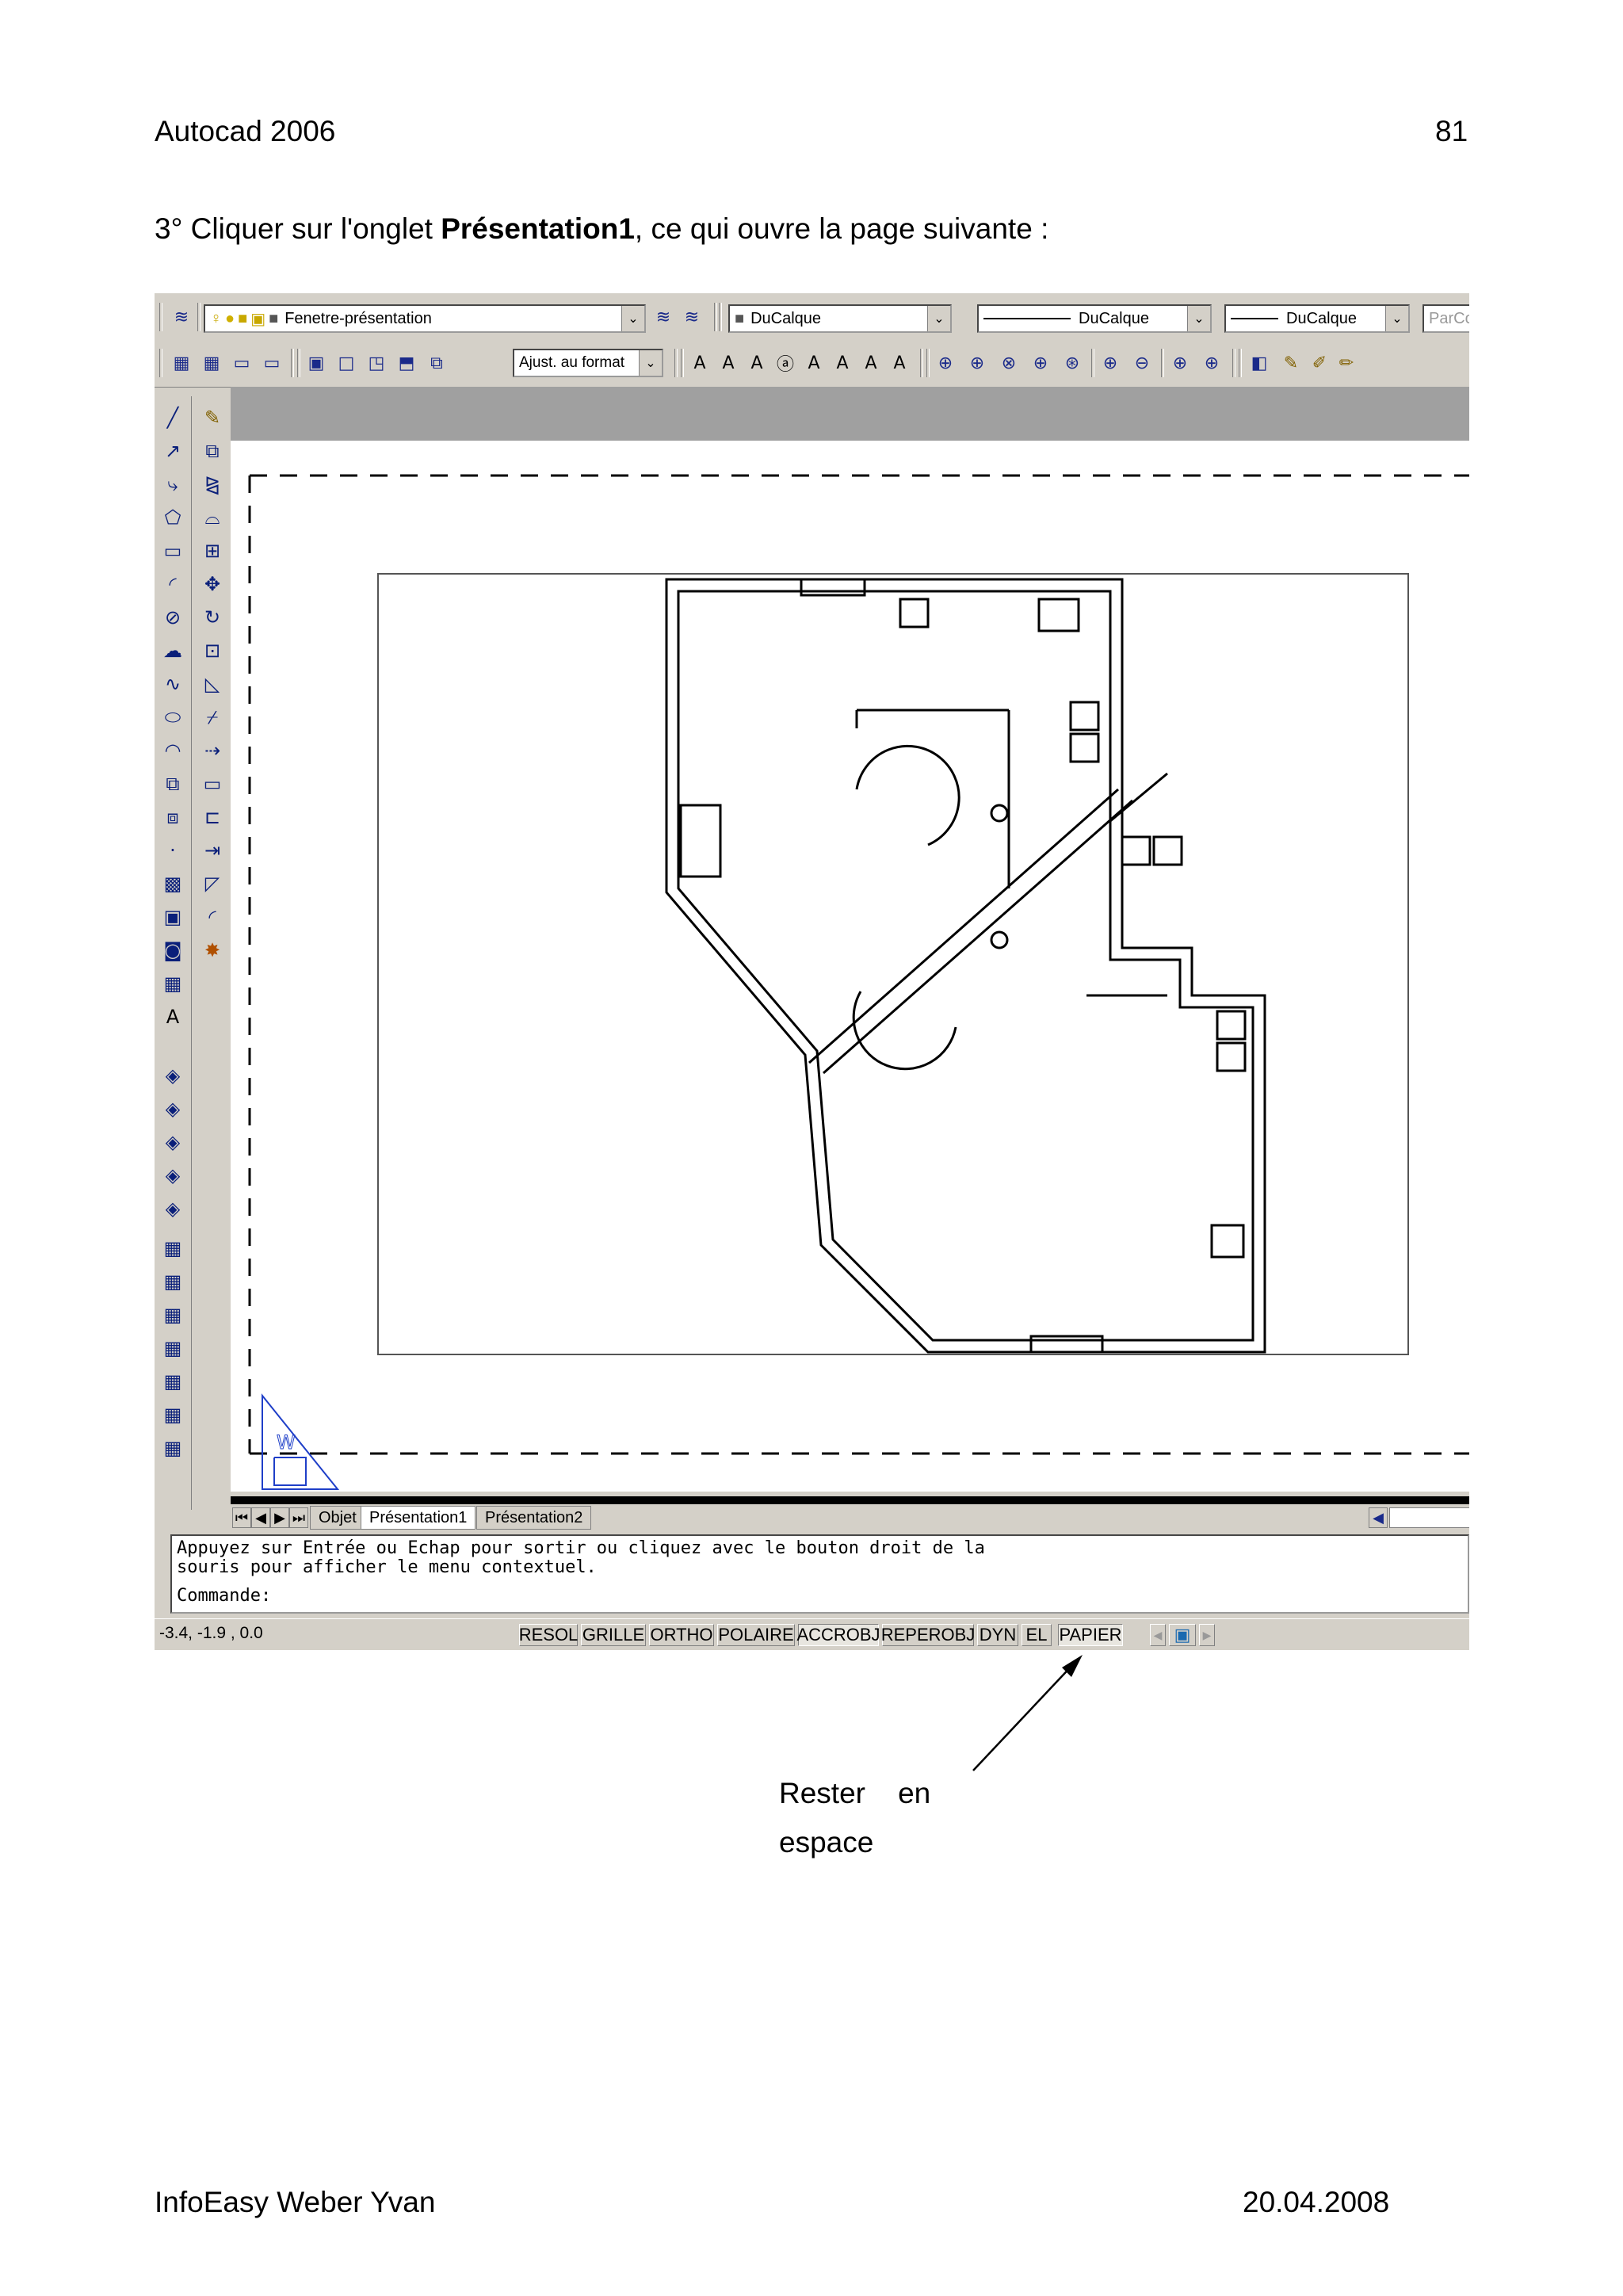 The width and height of the screenshot is (1623, 2296). Describe the element at coordinates (172, 950) in the screenshot. I see `region-icon: ◙` at that location.